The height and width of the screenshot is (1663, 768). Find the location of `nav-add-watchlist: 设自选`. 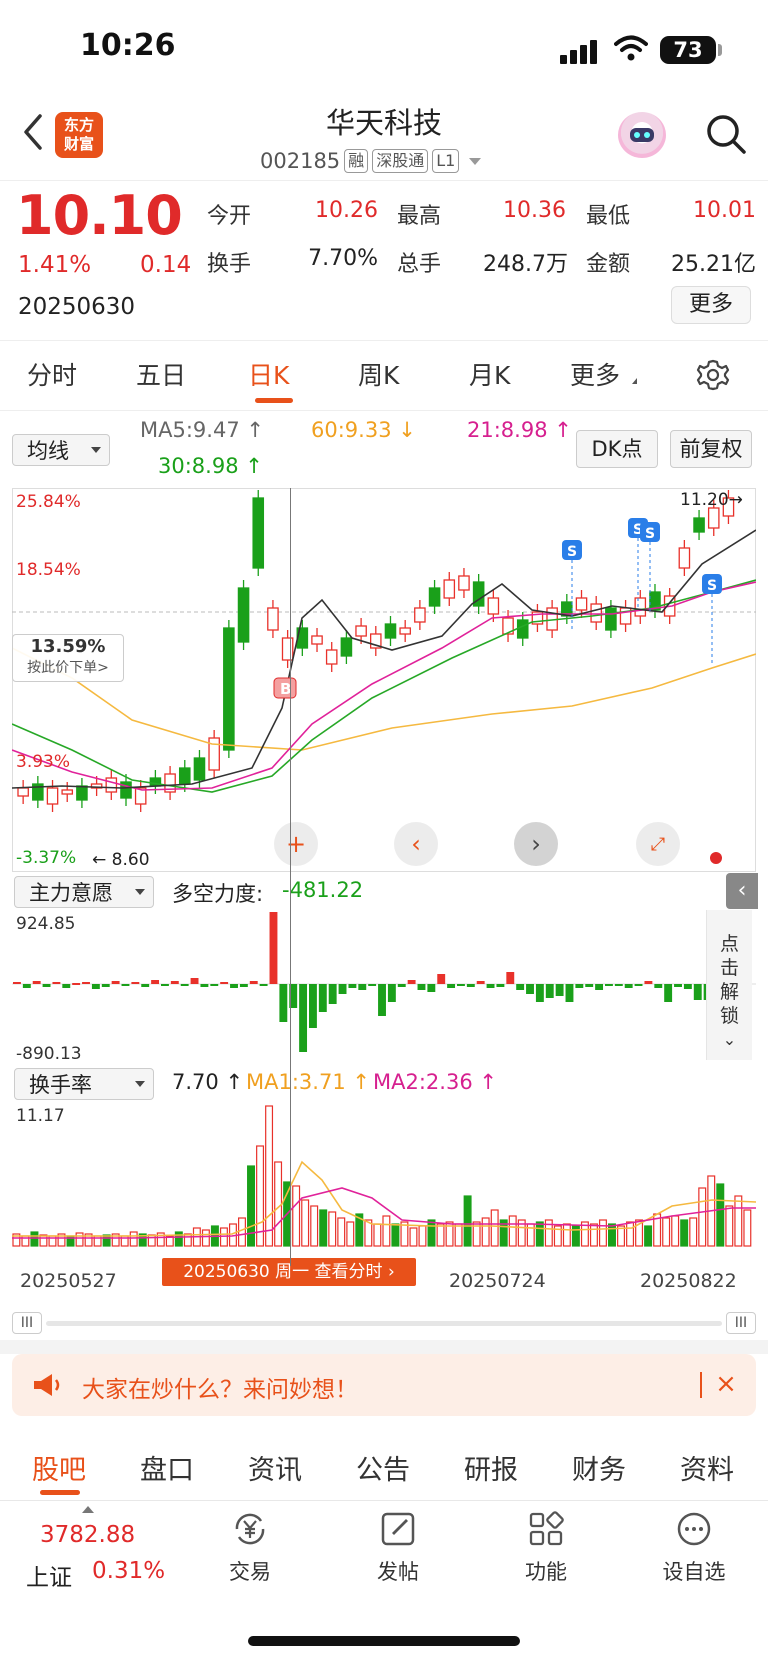

nav-add-watchlist: 设自选 is located at coordinates (694, 1547).